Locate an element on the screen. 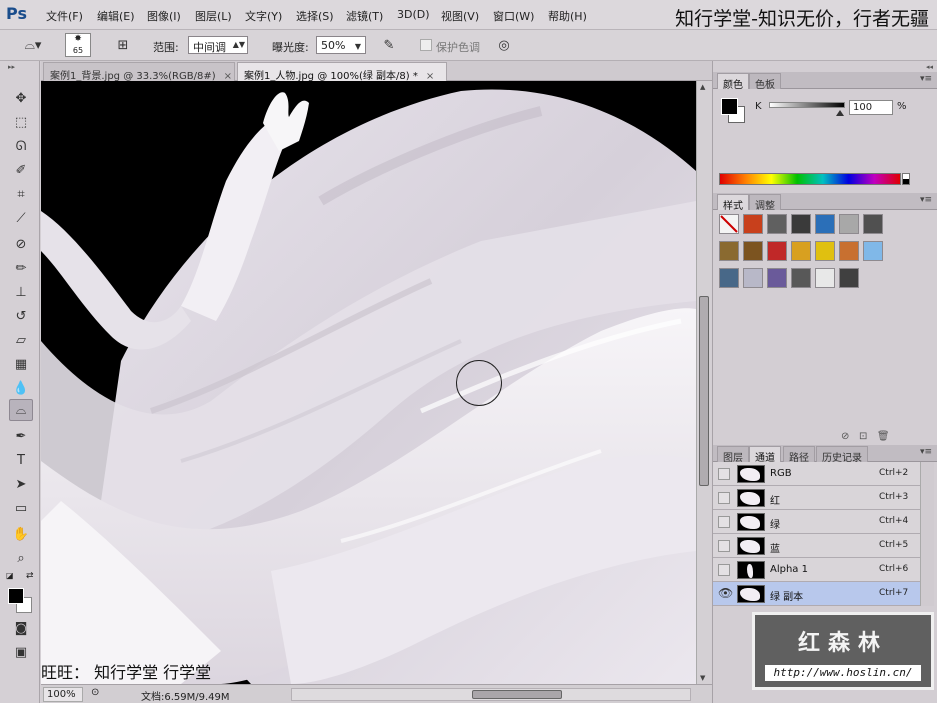 The image size is (937, 703). horizontal-scrollbar is located at coordinates (491, 694).